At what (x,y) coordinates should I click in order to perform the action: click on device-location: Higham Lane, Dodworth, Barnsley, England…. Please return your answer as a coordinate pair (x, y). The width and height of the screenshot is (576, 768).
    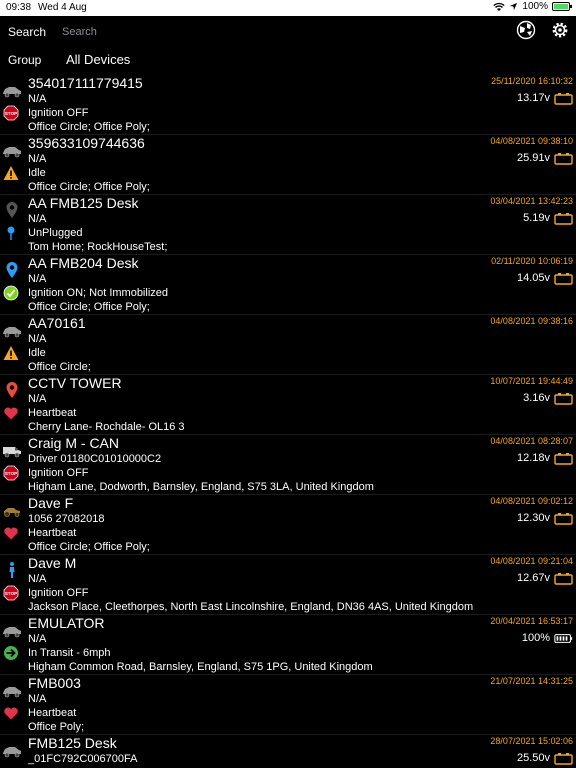
    Looking at the image, I should click on (201, 487).